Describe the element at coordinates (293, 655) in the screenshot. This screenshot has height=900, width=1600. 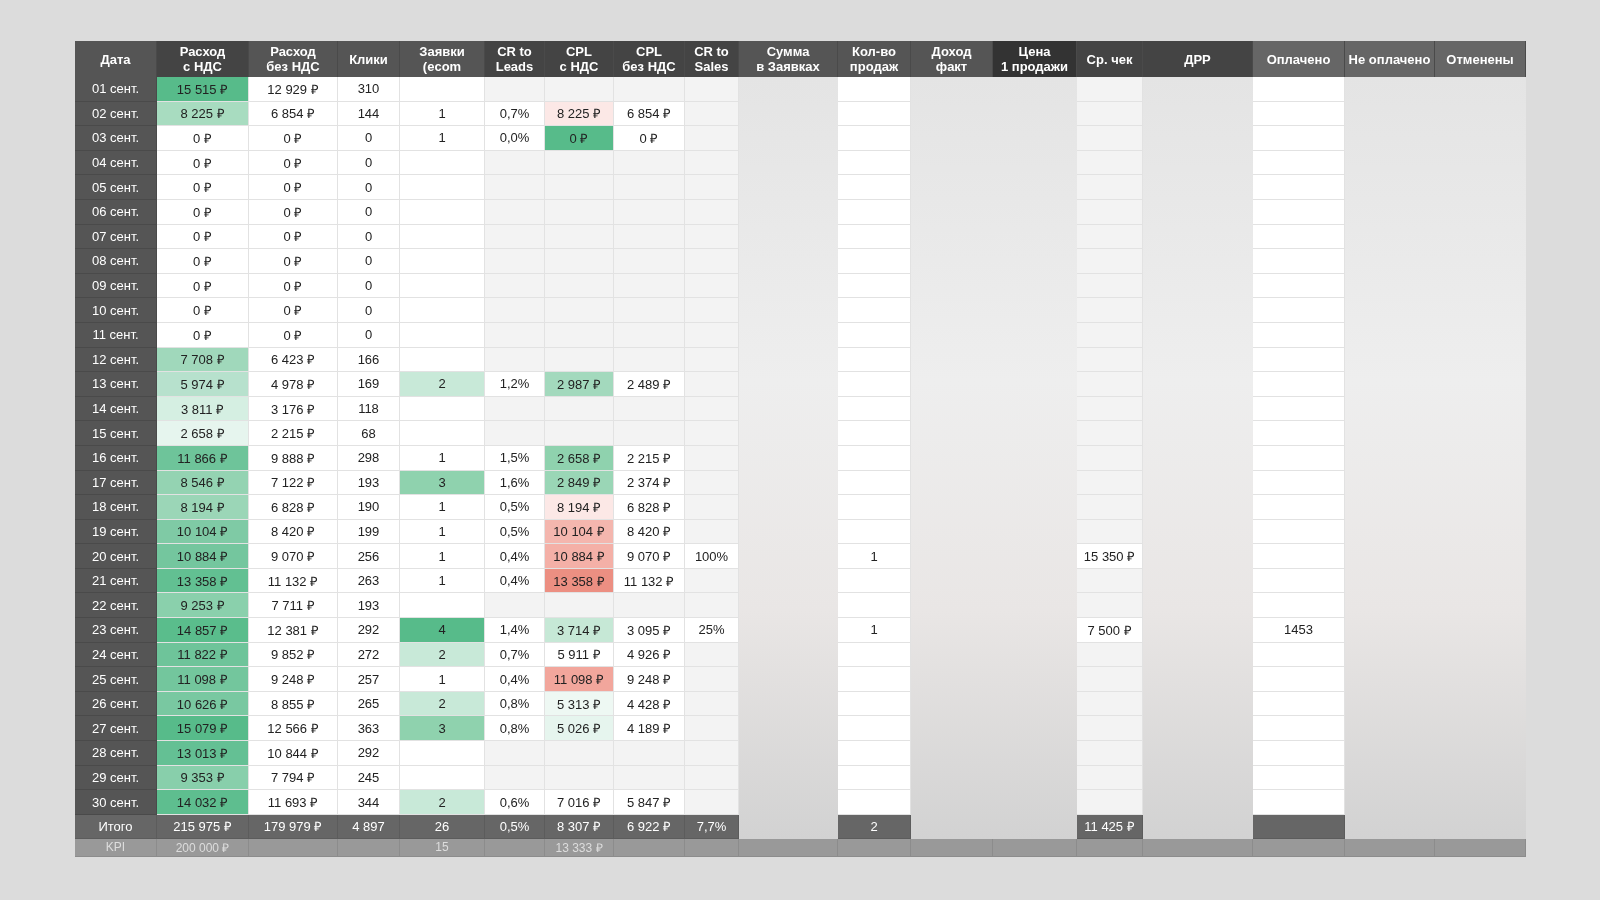
I see `table-cell: 9 852 ₽` at that location.